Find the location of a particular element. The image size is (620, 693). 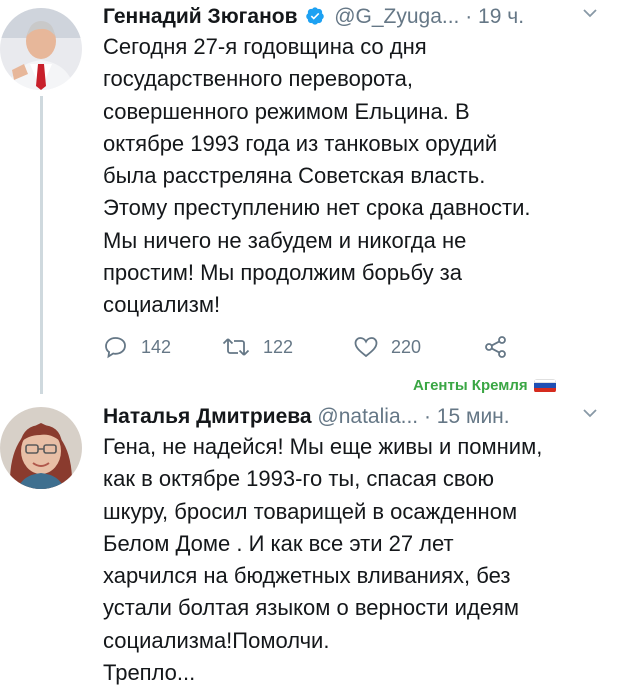

share-button is located at coordinates (502, 347).